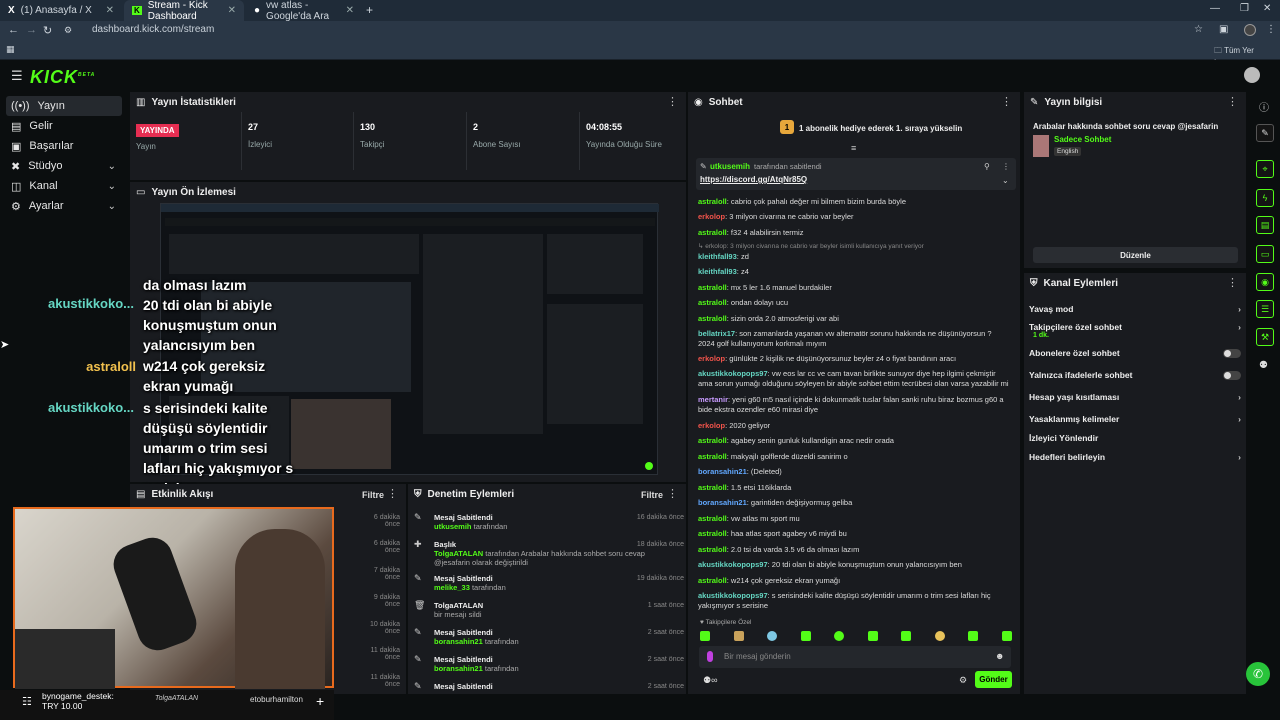 Image resolution: width=1280 pixels, height=720 pixels. Describe the element at coordinates (64, 106) in the screenshot. I see `sidebar-item-yayin: ((•)) Yayın` at that location.